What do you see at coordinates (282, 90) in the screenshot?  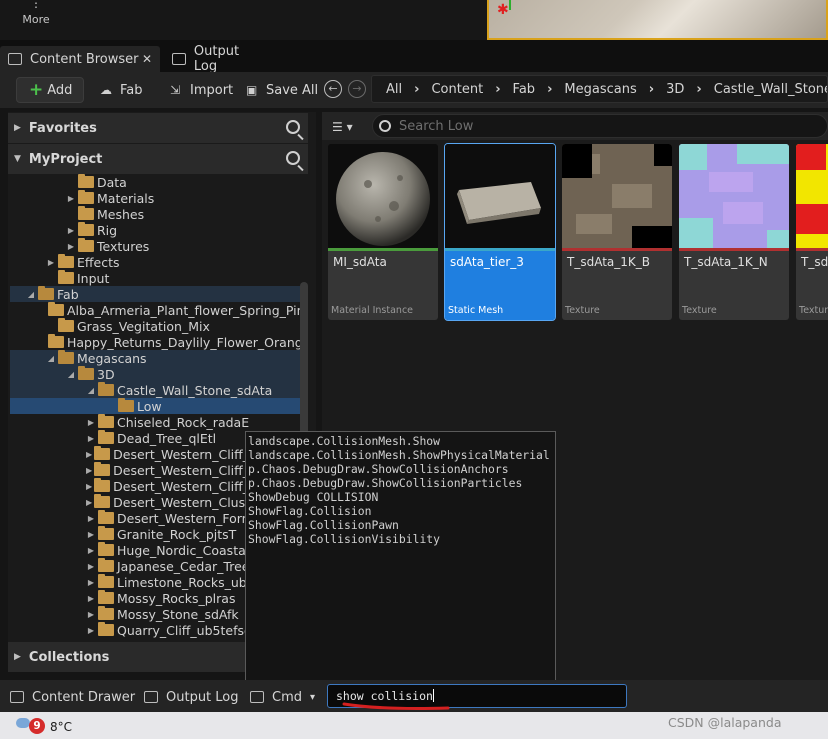 I see `save-all-button: ▣ Save All` at bounding box center [282, 90].